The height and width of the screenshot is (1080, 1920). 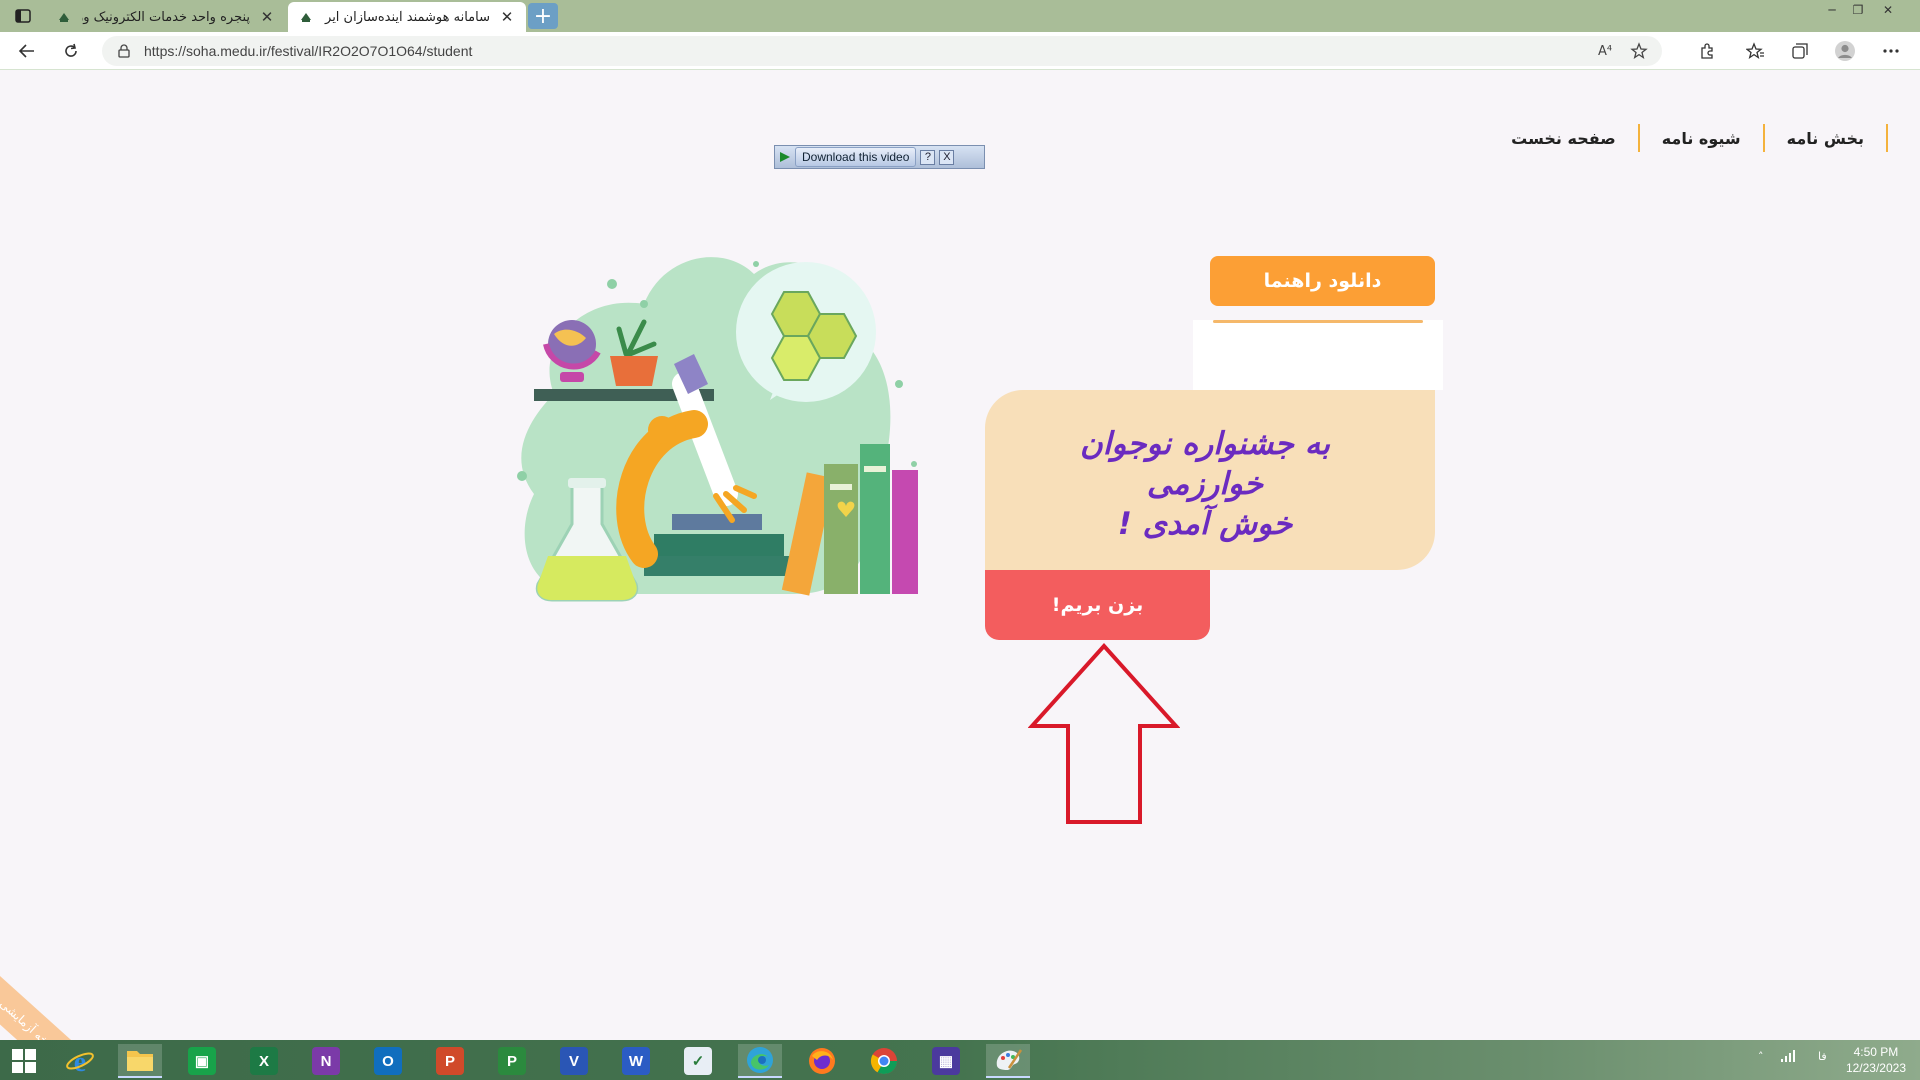 I want to click on outlook-icon: O, so click(x=388, y=1061).